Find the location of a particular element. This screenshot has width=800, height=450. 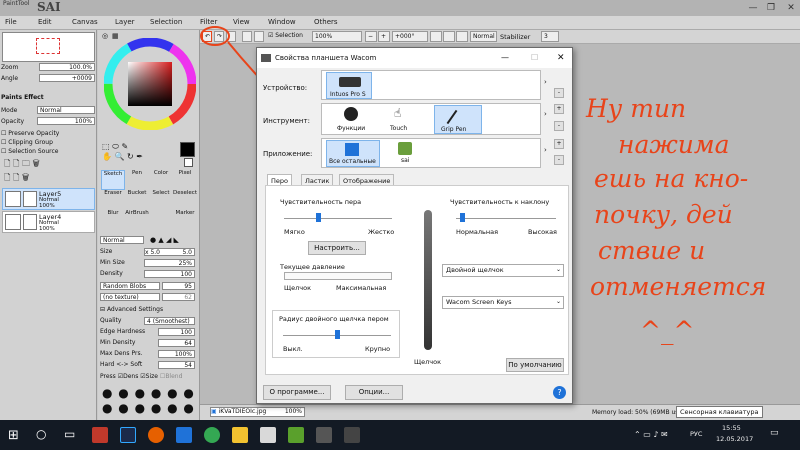

application-list: Все остальные sai is located at coordinates (431, 153).